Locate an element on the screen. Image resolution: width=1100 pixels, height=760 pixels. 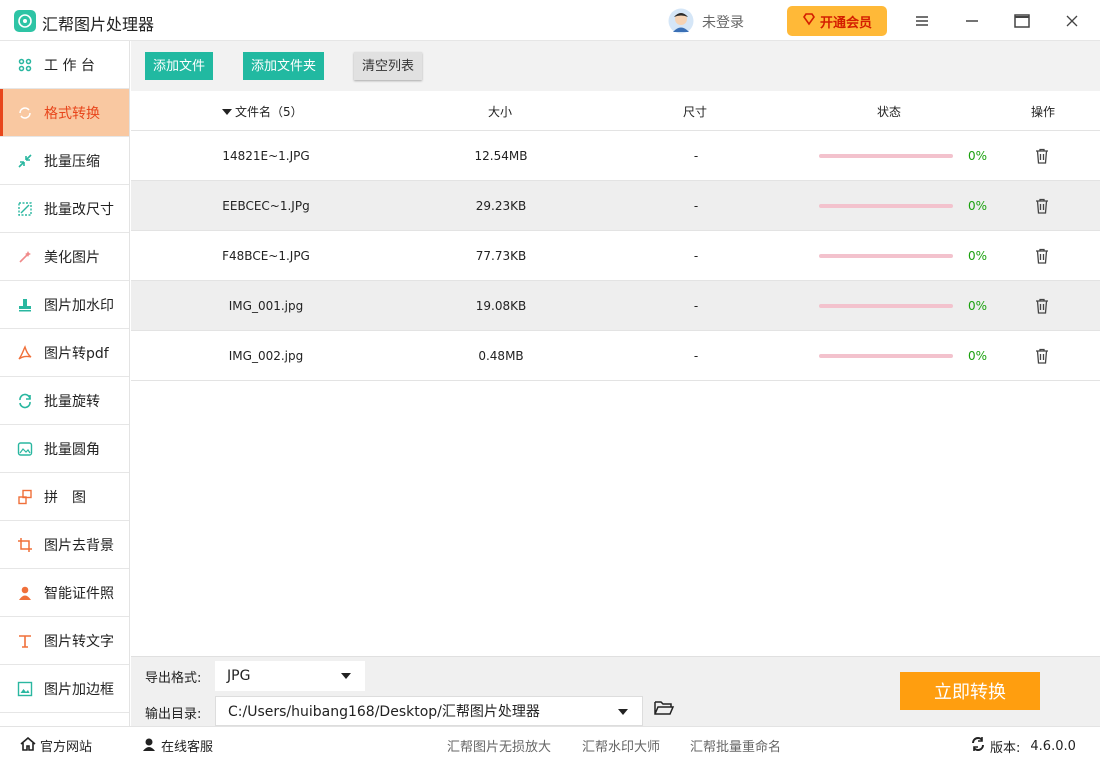
title-bar: 汇帮图片处理器 未登录 开通会员 is located at coordinates (550, 20).